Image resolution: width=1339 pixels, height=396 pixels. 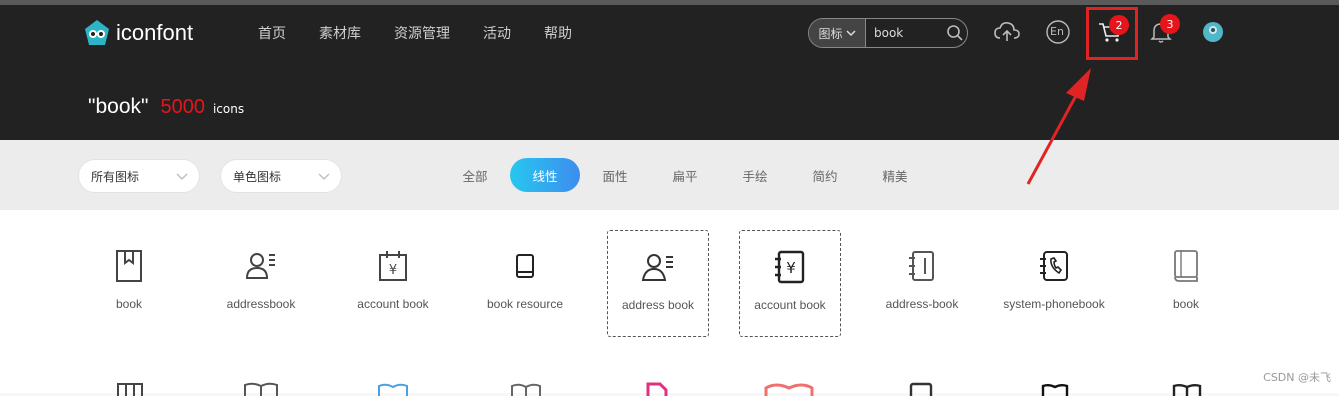 I want to click on book-stack-icon, so click(x=1186, y=266).